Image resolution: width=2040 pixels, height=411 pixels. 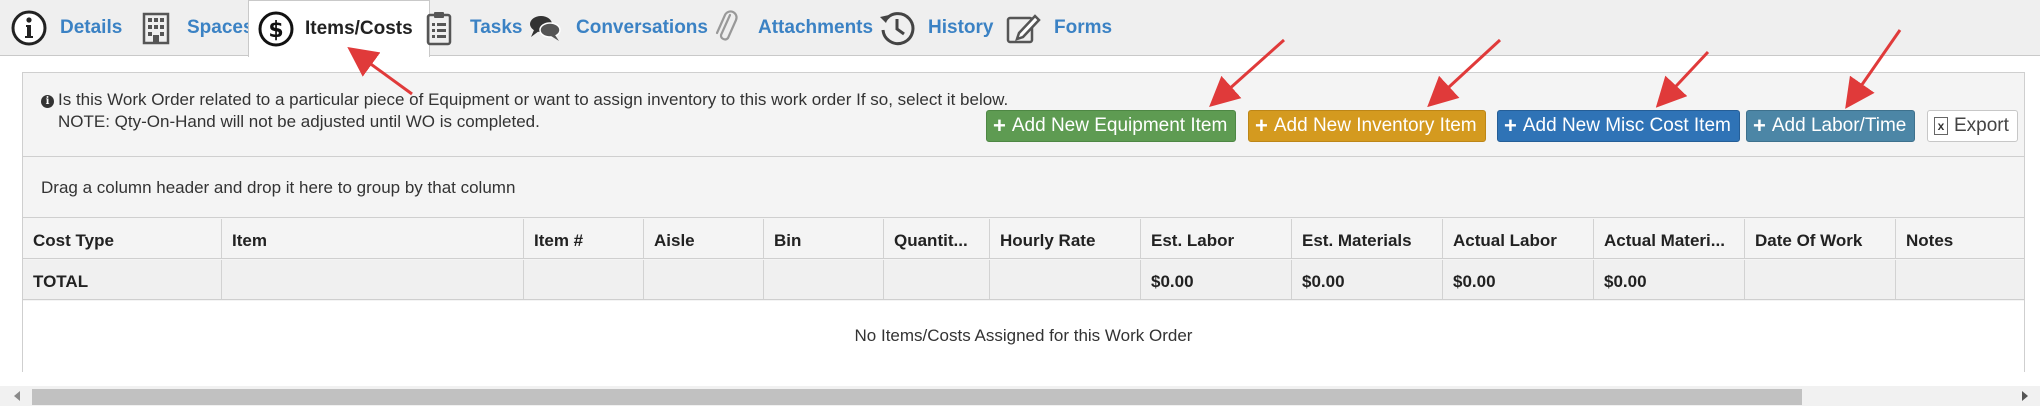 I want to click on paperclip-icon, so click(x=727, y=28).